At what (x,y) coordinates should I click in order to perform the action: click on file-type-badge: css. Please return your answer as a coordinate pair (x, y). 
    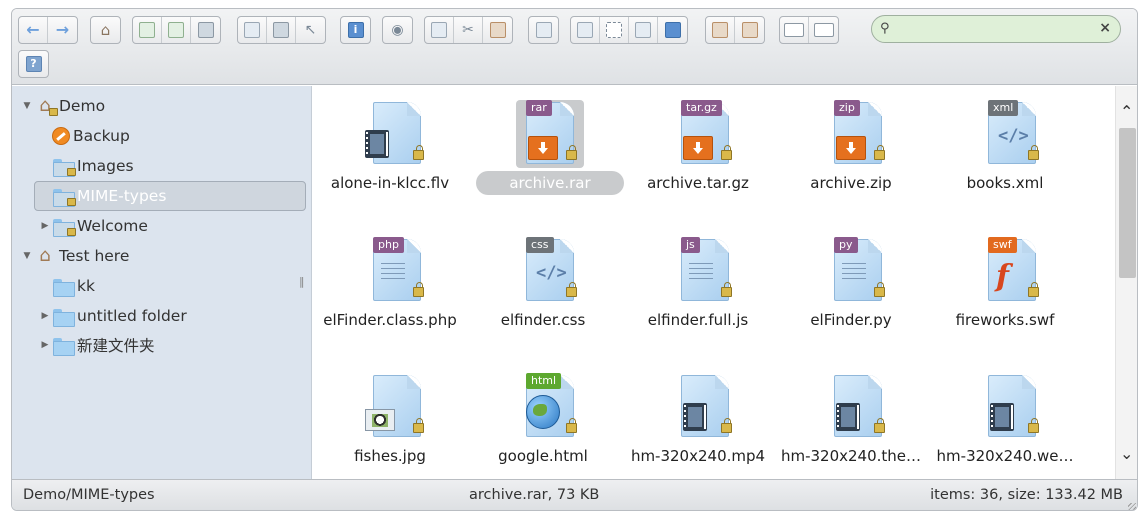
    Looking at the image, I should click on (540, 245).